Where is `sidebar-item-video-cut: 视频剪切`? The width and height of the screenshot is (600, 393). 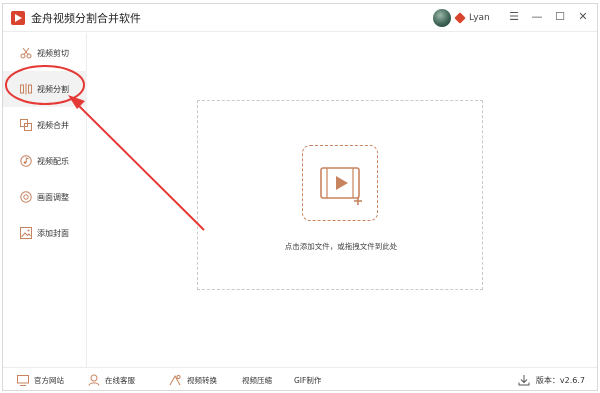 sidebar-item-video-cut: 视频剪切 is located at coordinates (45, 53).